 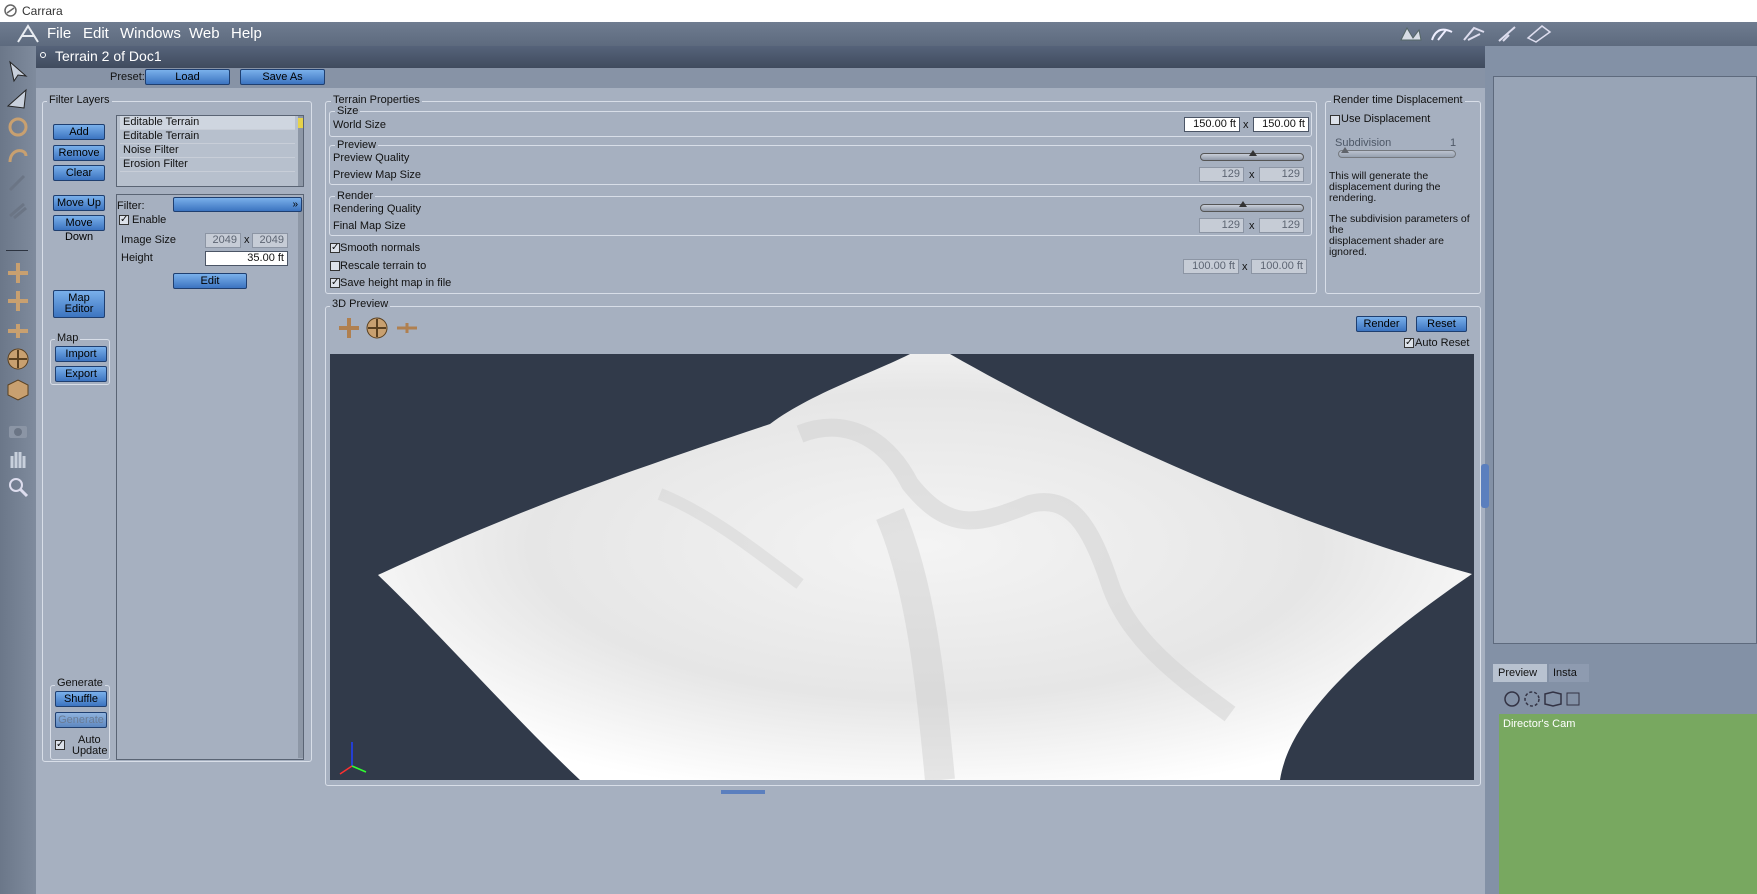 What do you see at coordinates (210, 281) in the screenshot?
I see `edit-button: Edit` at bounding box center [210, 281].